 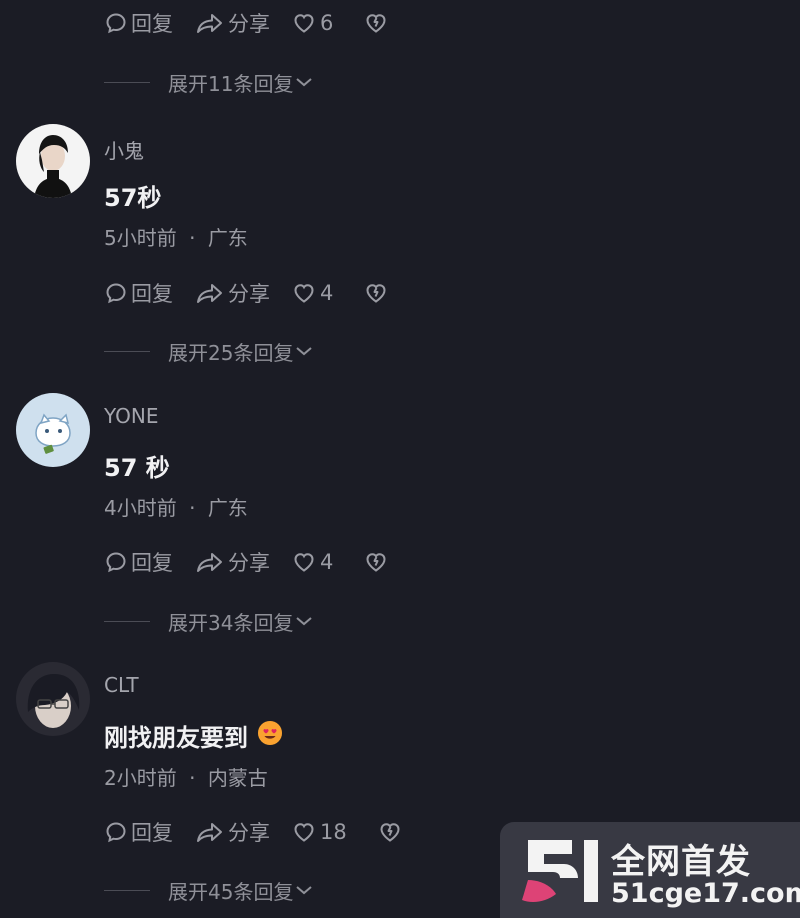 I want to click on comment-text: 刚找朋友要到, so click(x=194, y=735).